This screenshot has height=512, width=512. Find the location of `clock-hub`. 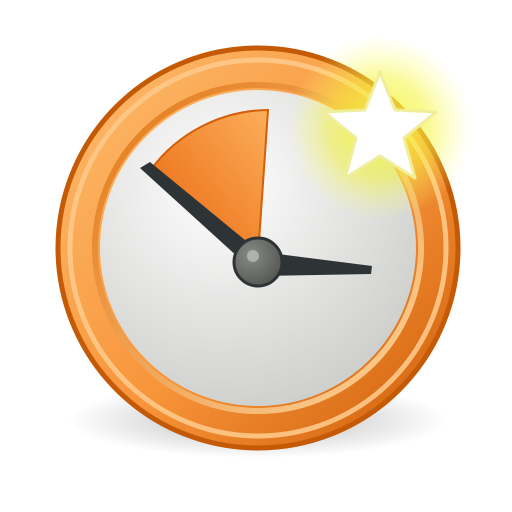

clock-hub is located at coordinates (258, 262).